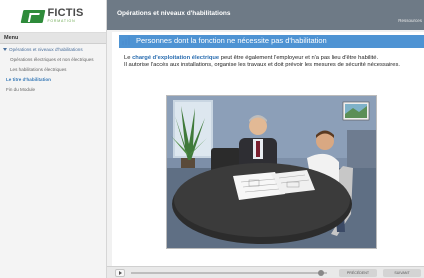  What do you see at coordinates (410, 20) in the screenshot?
I see `resources-link: Ressources` at bounding box center [410, 20].